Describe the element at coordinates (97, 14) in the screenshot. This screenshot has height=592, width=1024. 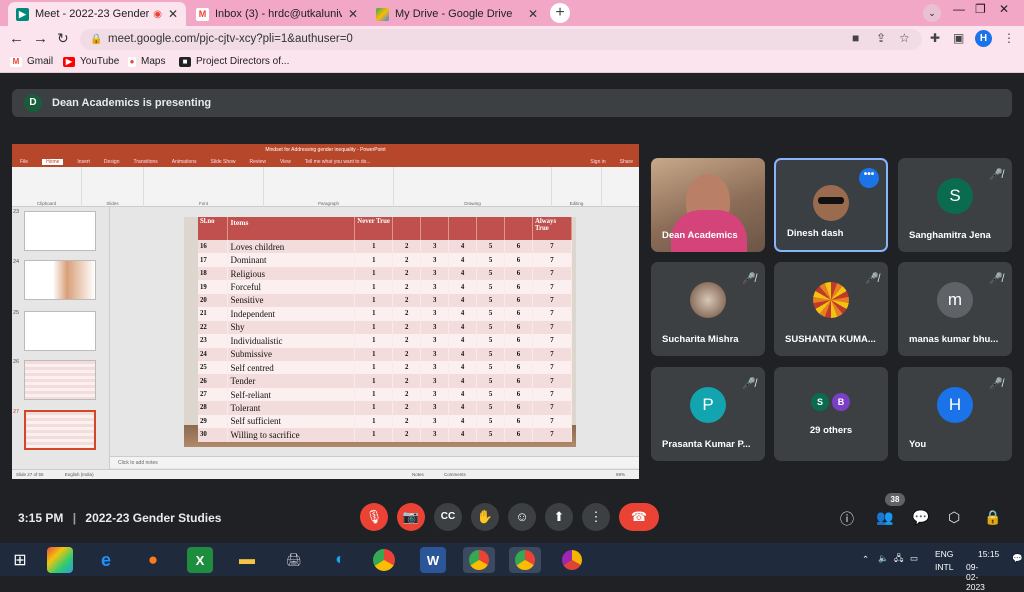
I see `tab-meet: ▶ Meet - 2022-23 Gender Studi ◉ ✕` at that location.